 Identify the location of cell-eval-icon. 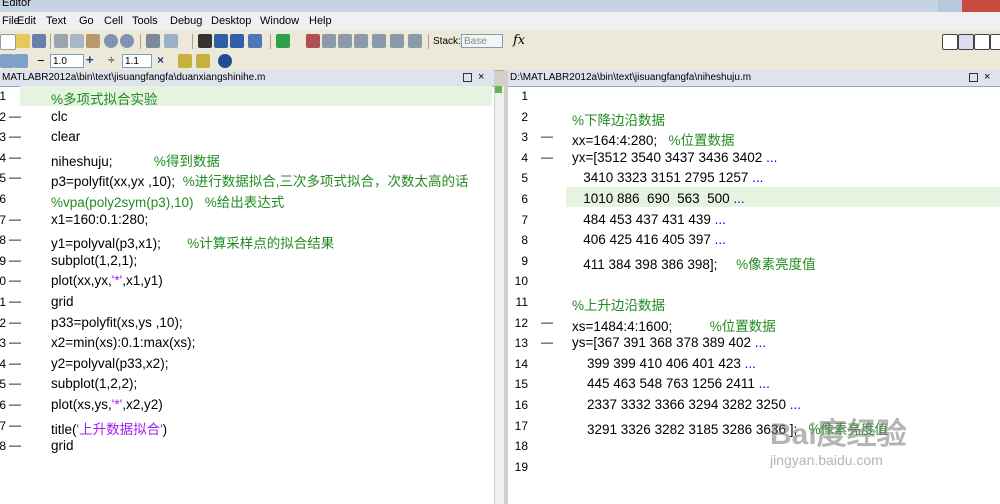
(21, 61).